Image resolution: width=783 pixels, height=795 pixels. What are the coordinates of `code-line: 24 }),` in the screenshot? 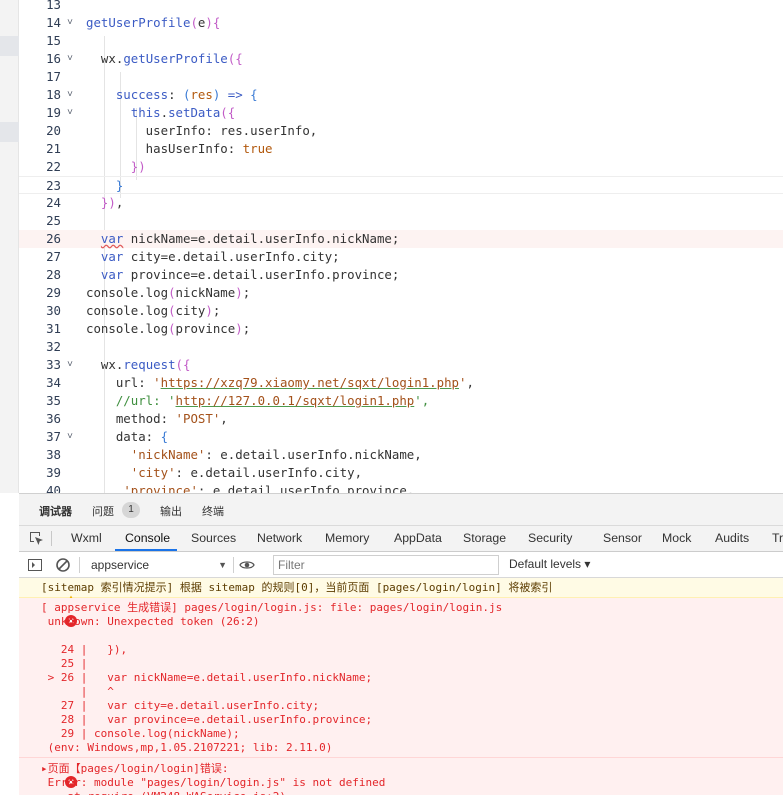 It's located at (401, 203).